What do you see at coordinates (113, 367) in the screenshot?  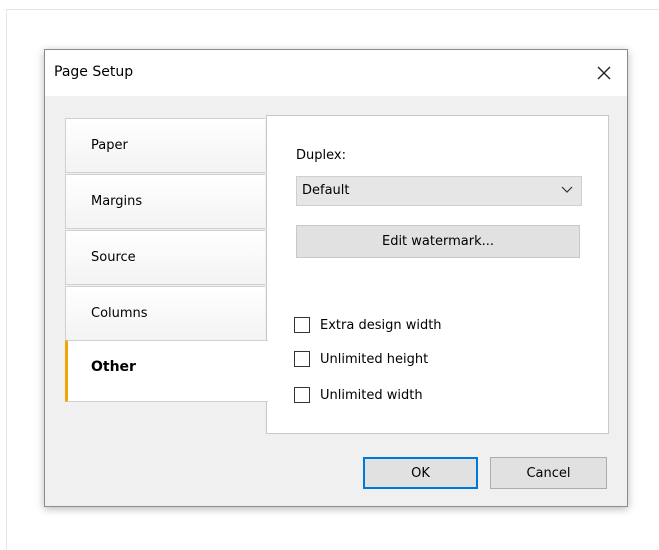 I see `tab-label: Other` at bounding box center [113, 367].